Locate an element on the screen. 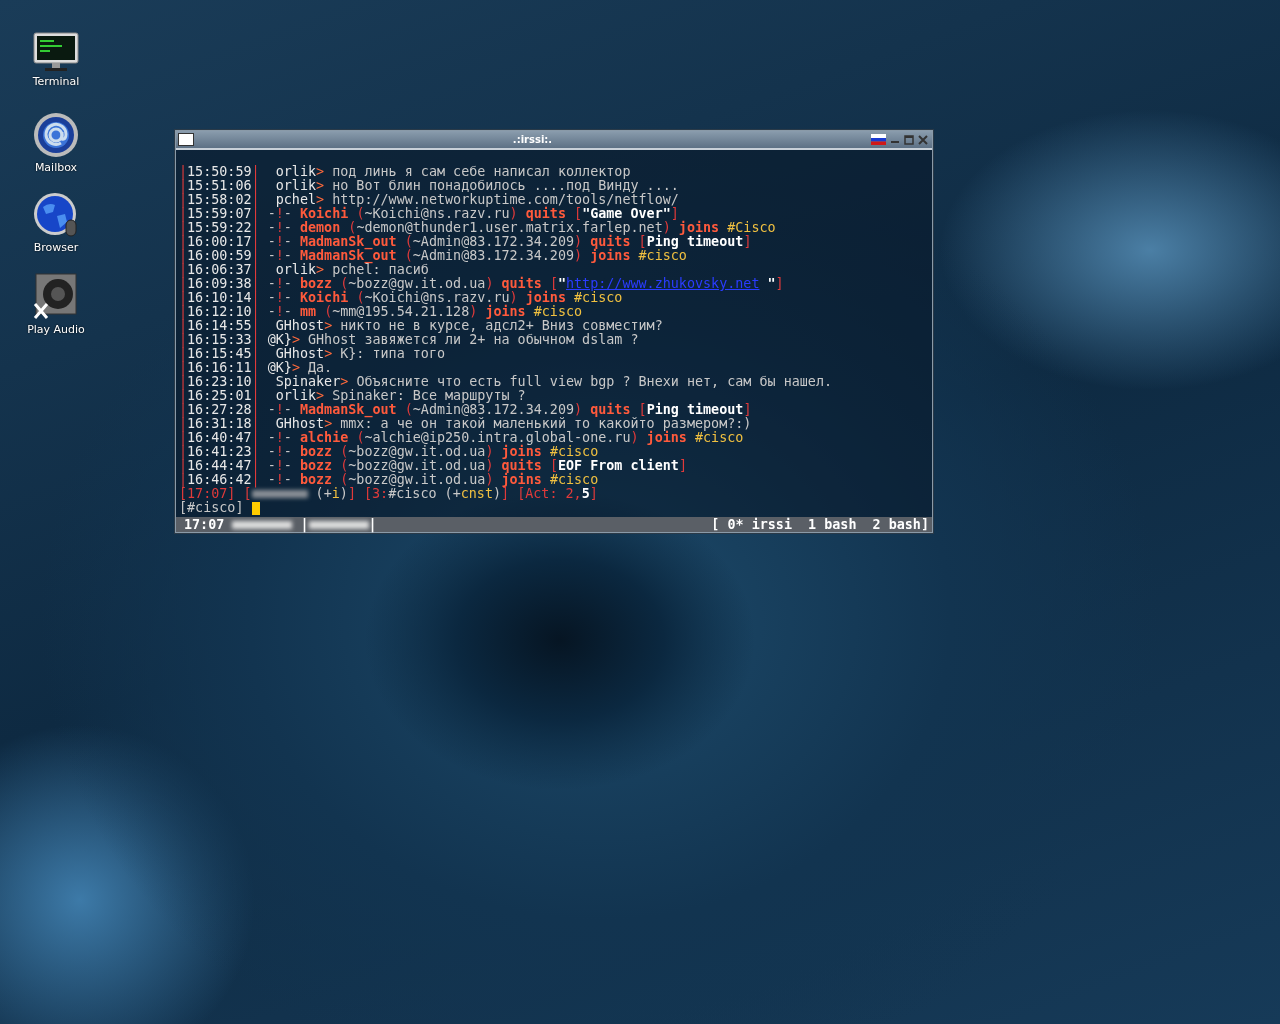 This screenshot has width=1280, height=1024. chat-line: |16:16:11| @K}> Да. is located at coordinates (256, 368).